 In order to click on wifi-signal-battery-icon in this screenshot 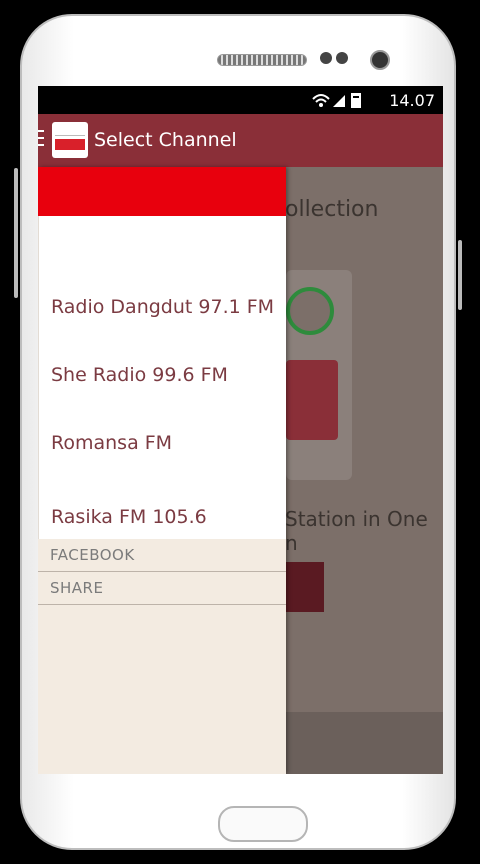, I will do `click(336, 100)`.